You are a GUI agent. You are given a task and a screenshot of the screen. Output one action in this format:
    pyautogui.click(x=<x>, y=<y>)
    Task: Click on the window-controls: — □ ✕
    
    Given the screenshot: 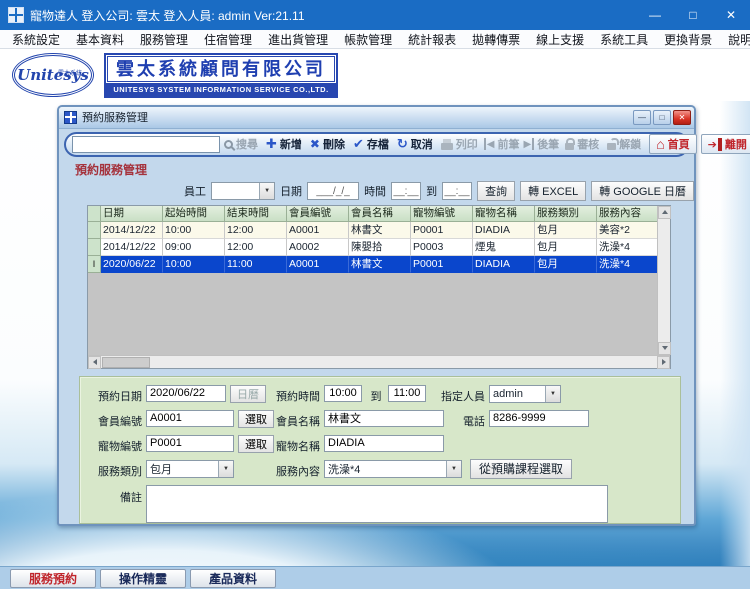 What is the action you would take?
    pyautogui.click(x=693, y=15)
    